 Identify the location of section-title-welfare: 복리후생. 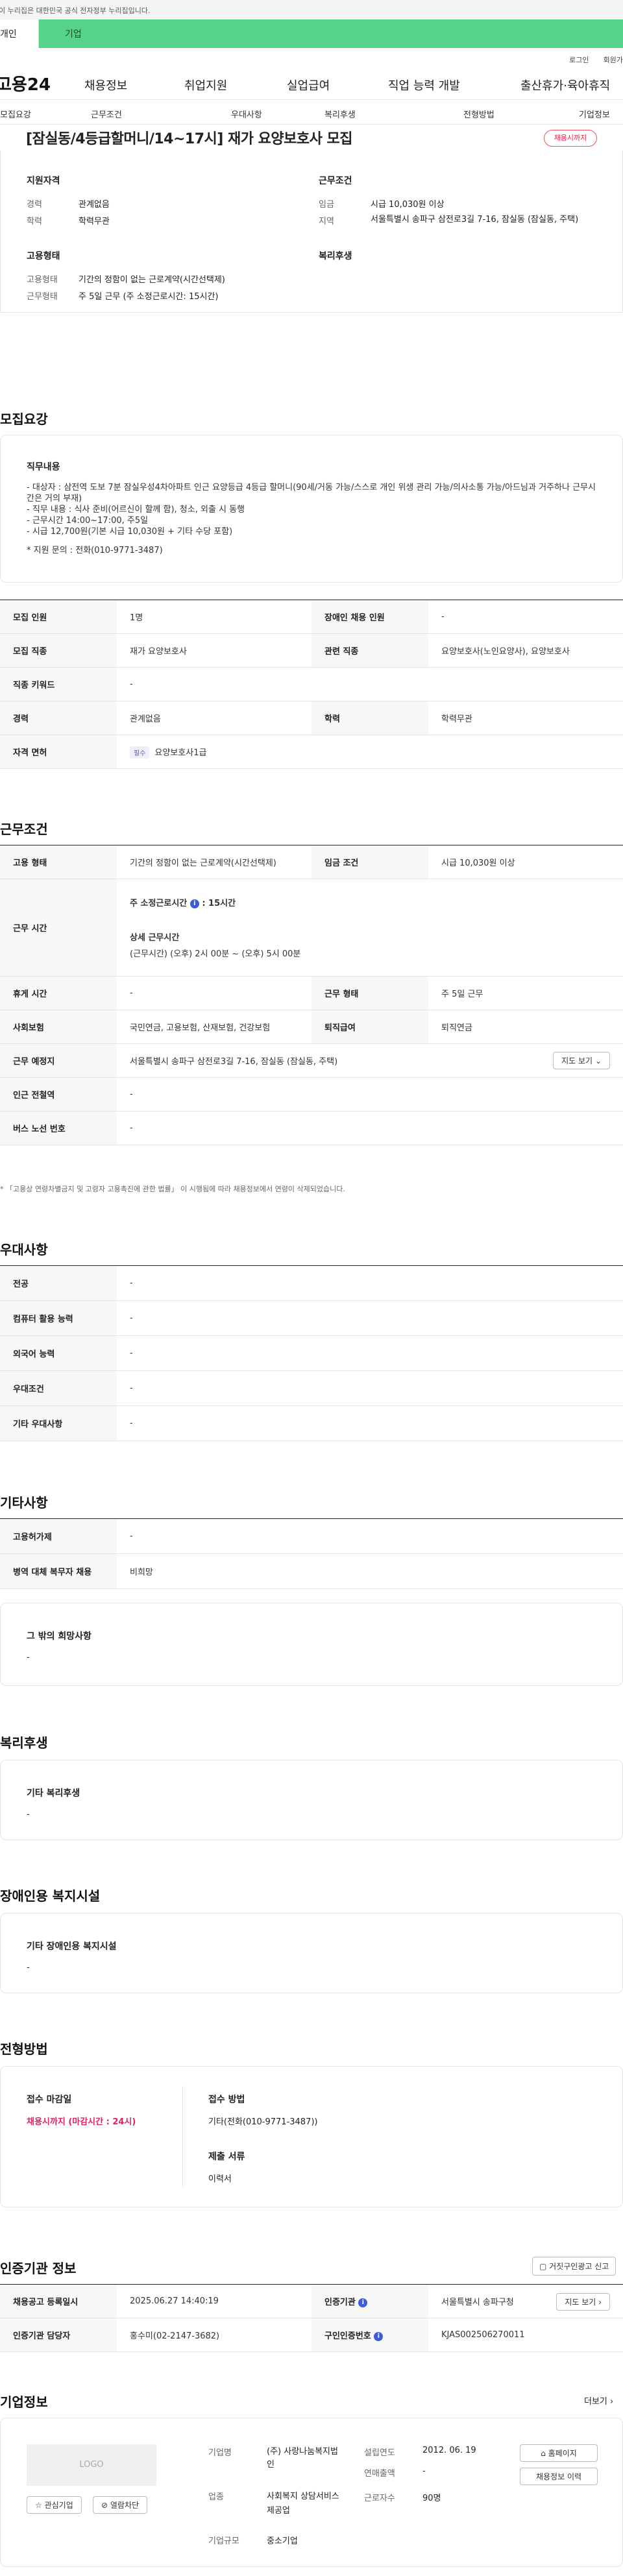
(24, 1743).